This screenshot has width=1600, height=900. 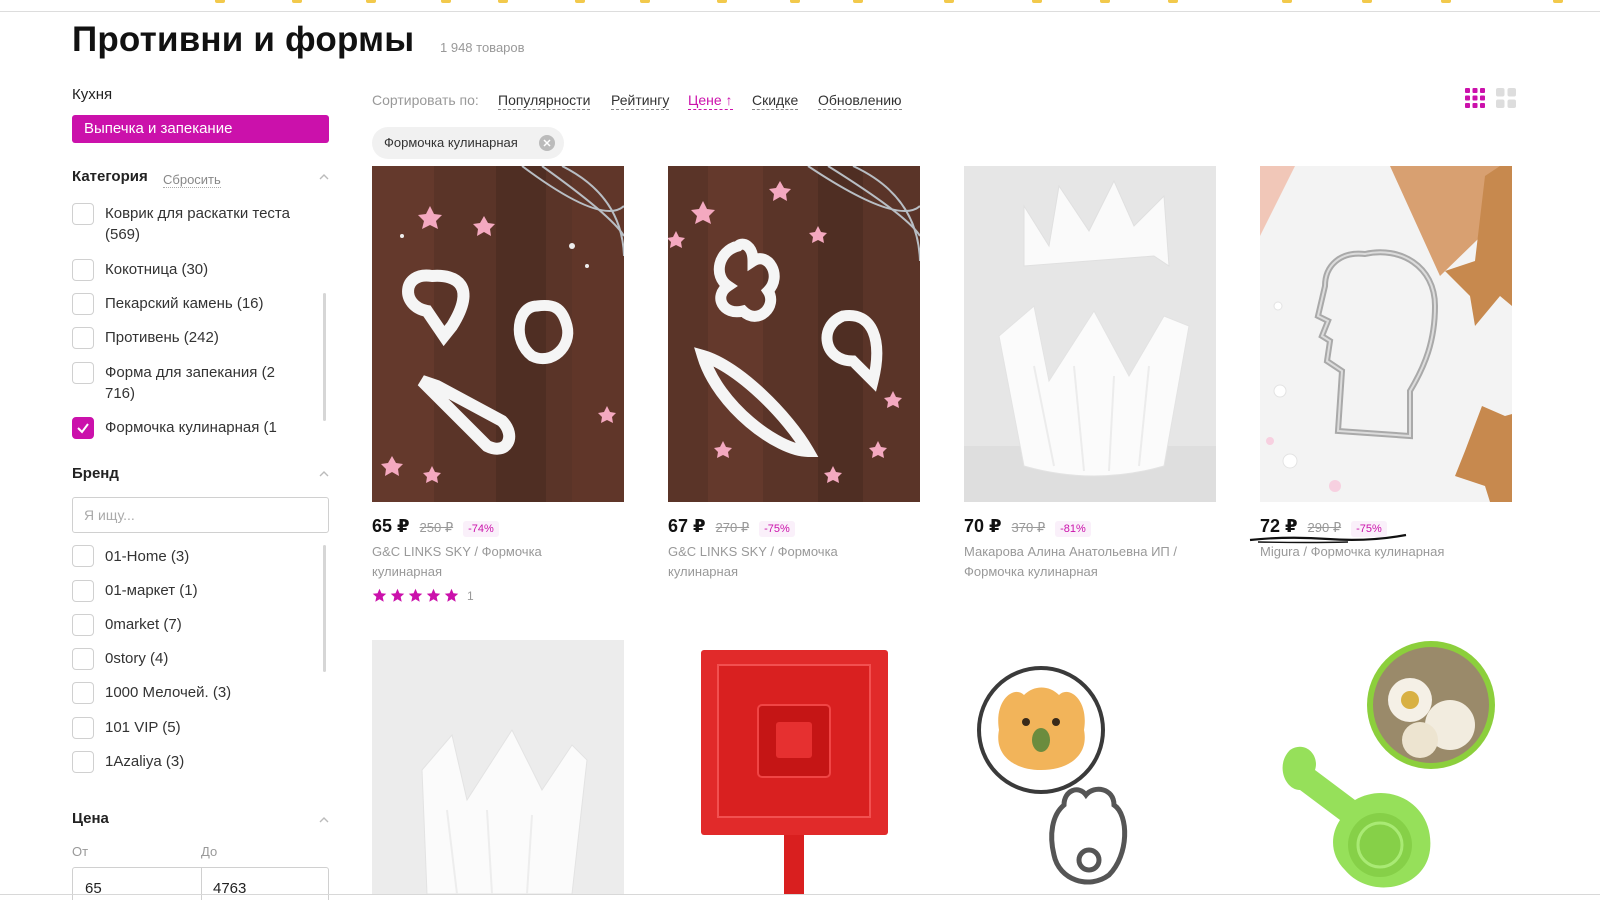 I want to click on sort-rating: Рейтингу, so click(x=640, y=101).